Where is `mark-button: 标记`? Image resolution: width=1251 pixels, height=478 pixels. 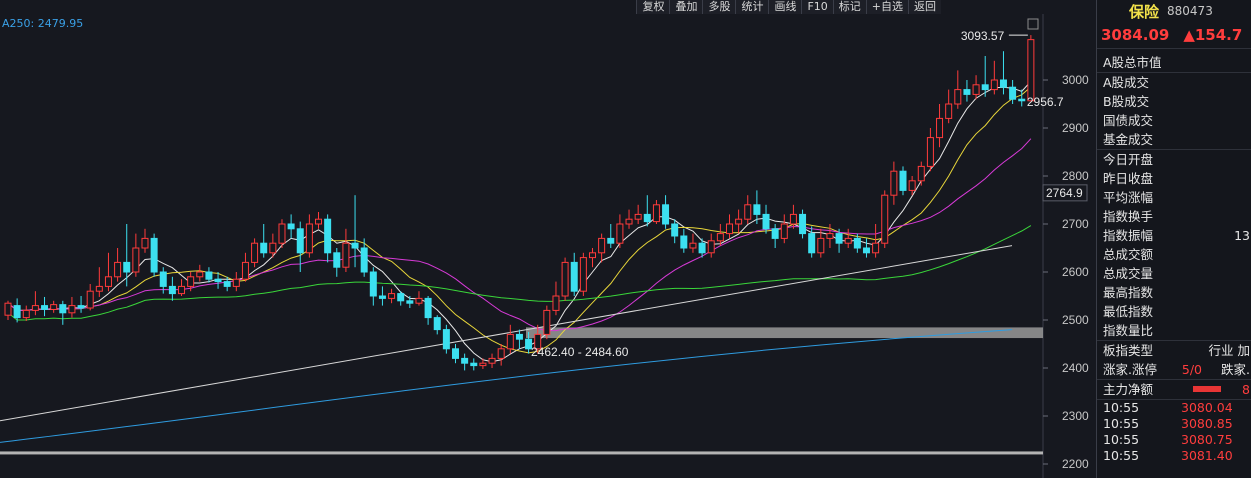
mark-button: 标记 is located at coordinates (849, 7).